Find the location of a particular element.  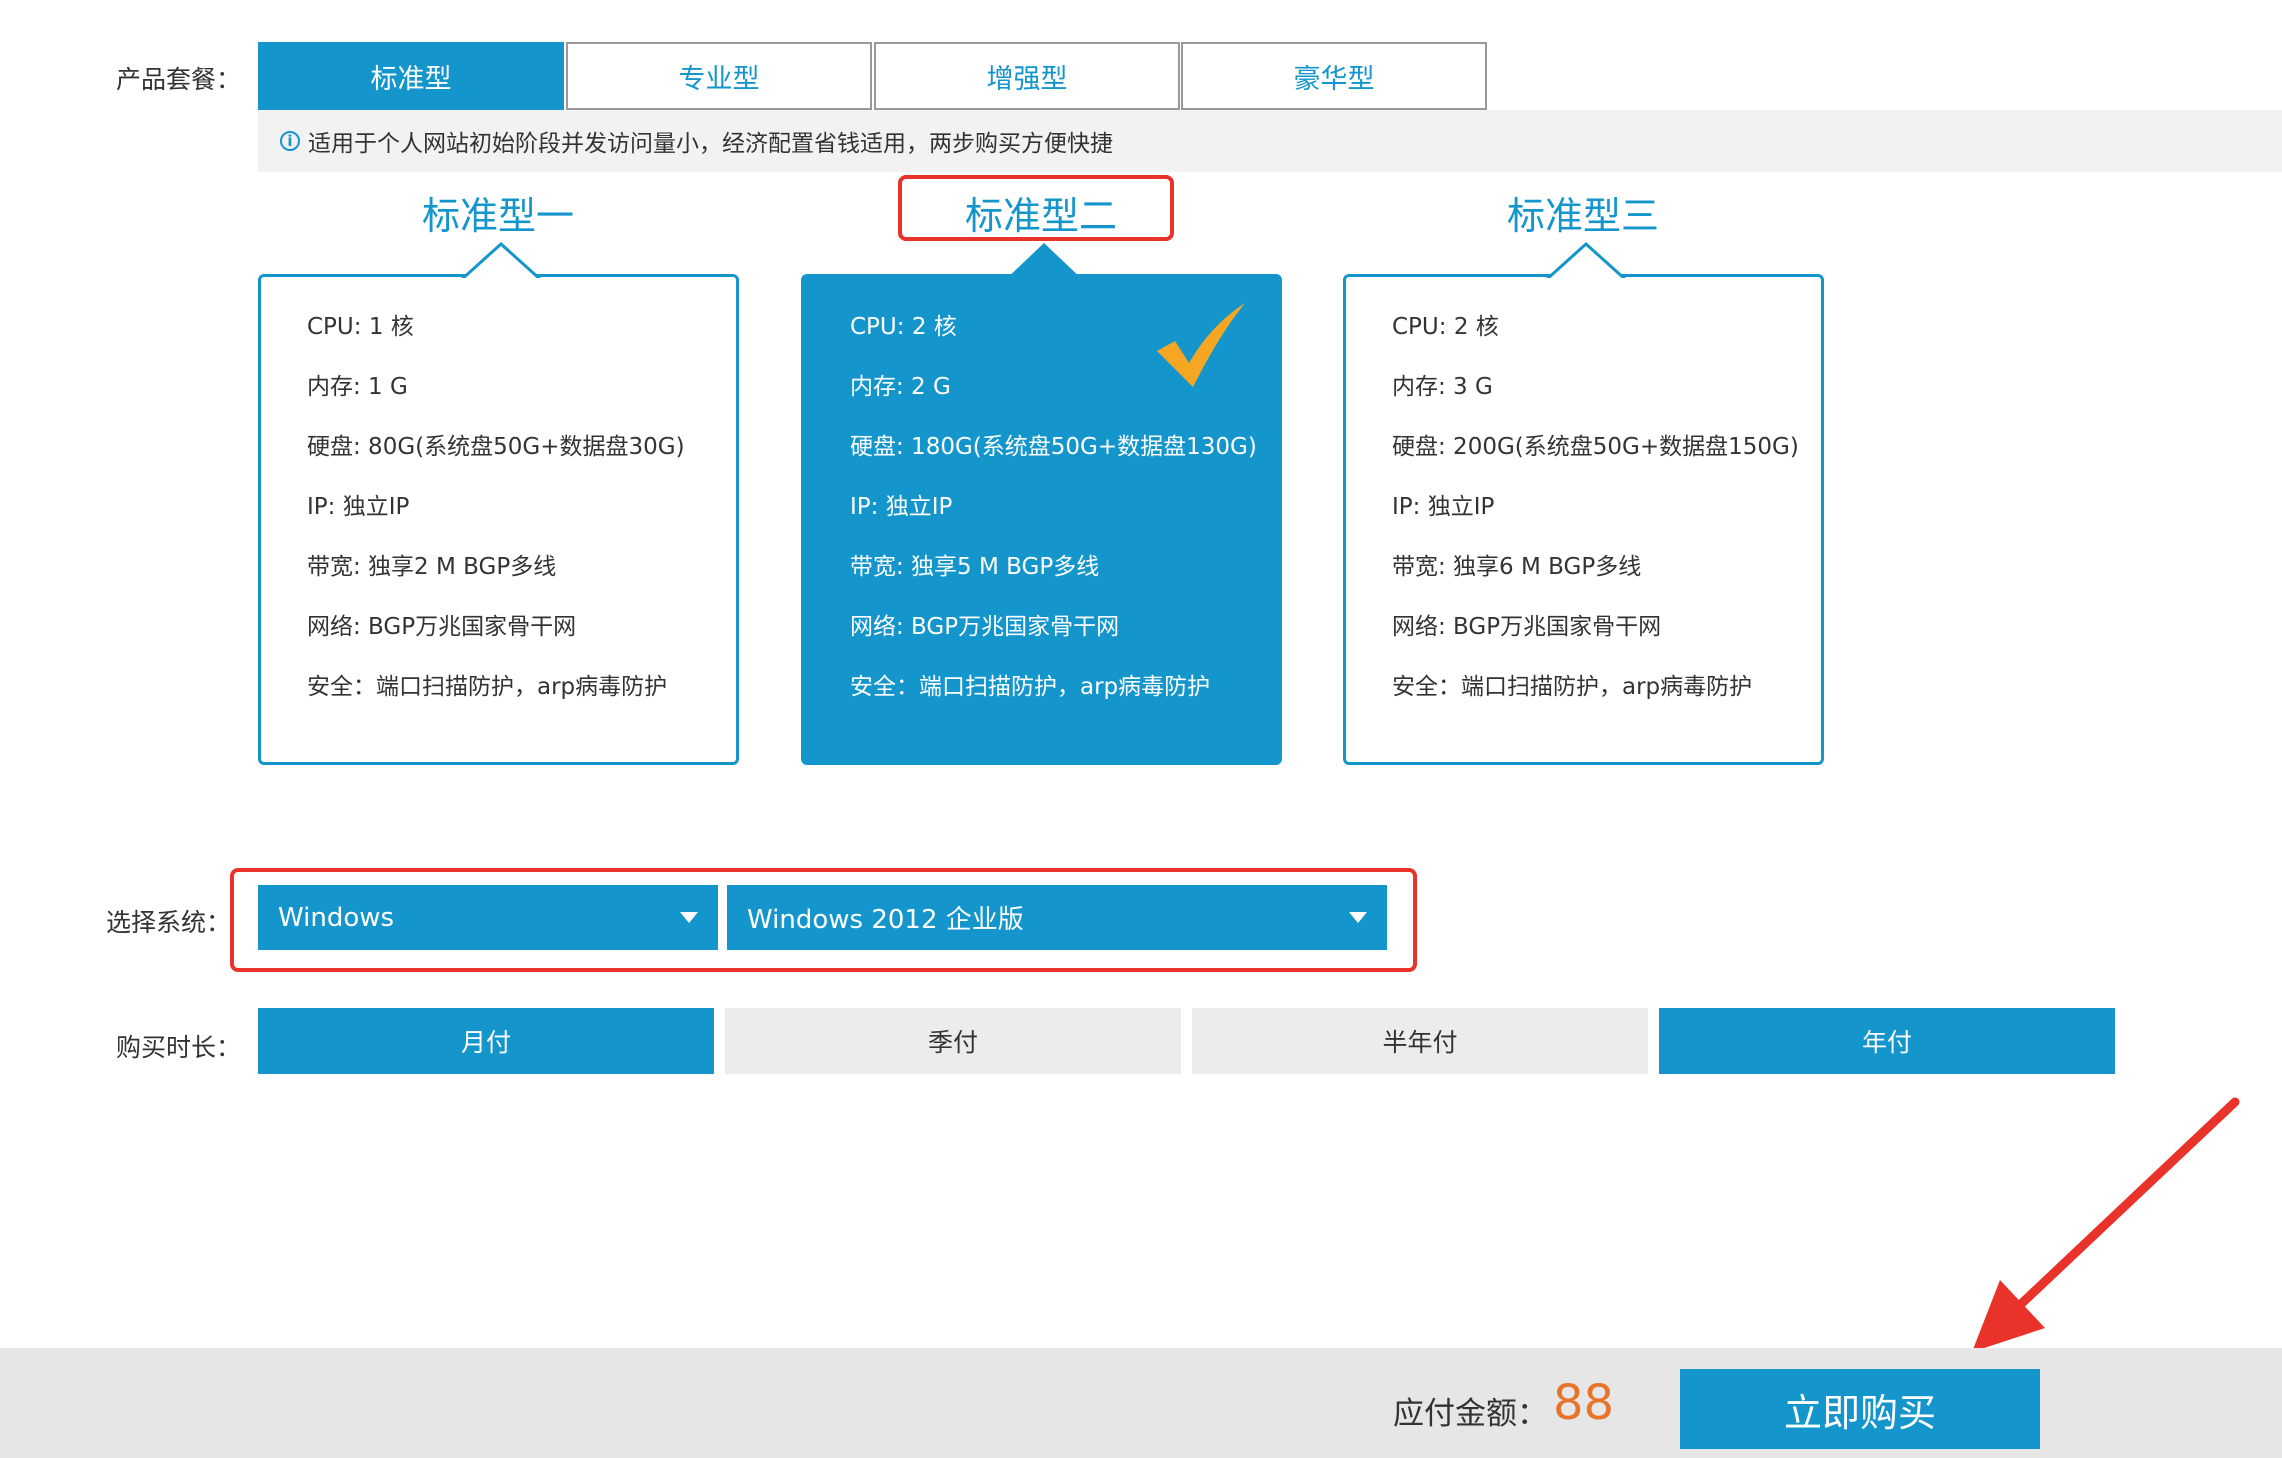

plan-3-disk: 硬盘: 200G(系统盘50G+数据盘150G) is located at coordinates (1595, 447).